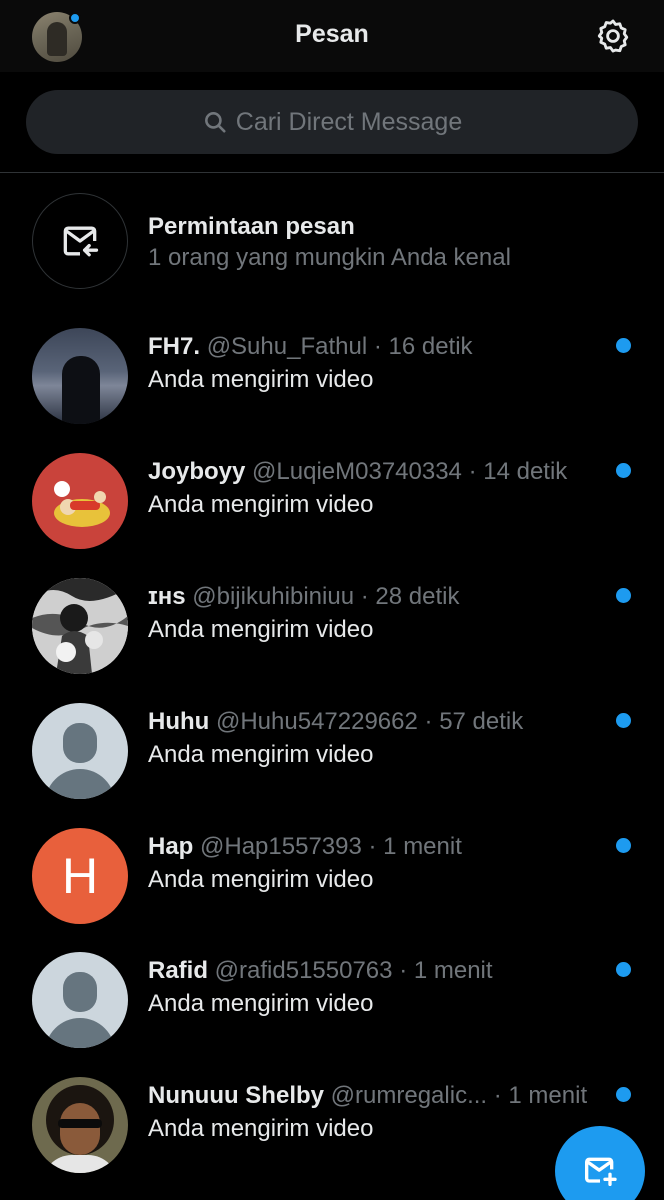 This screenshot has height=1200, width=664. What do you see at coordinates (601, 1171) in the screenshot?
I see `new-message-icon` at bounding box center [601, 1171].